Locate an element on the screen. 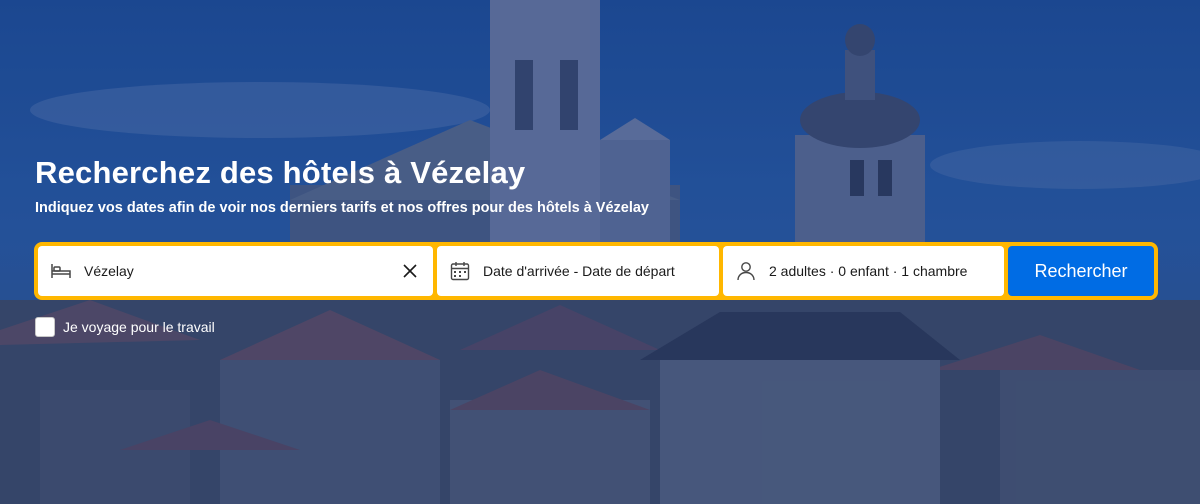 This screenshot has height=504, width=1200. person-icon is located at coordinates (746, 271).